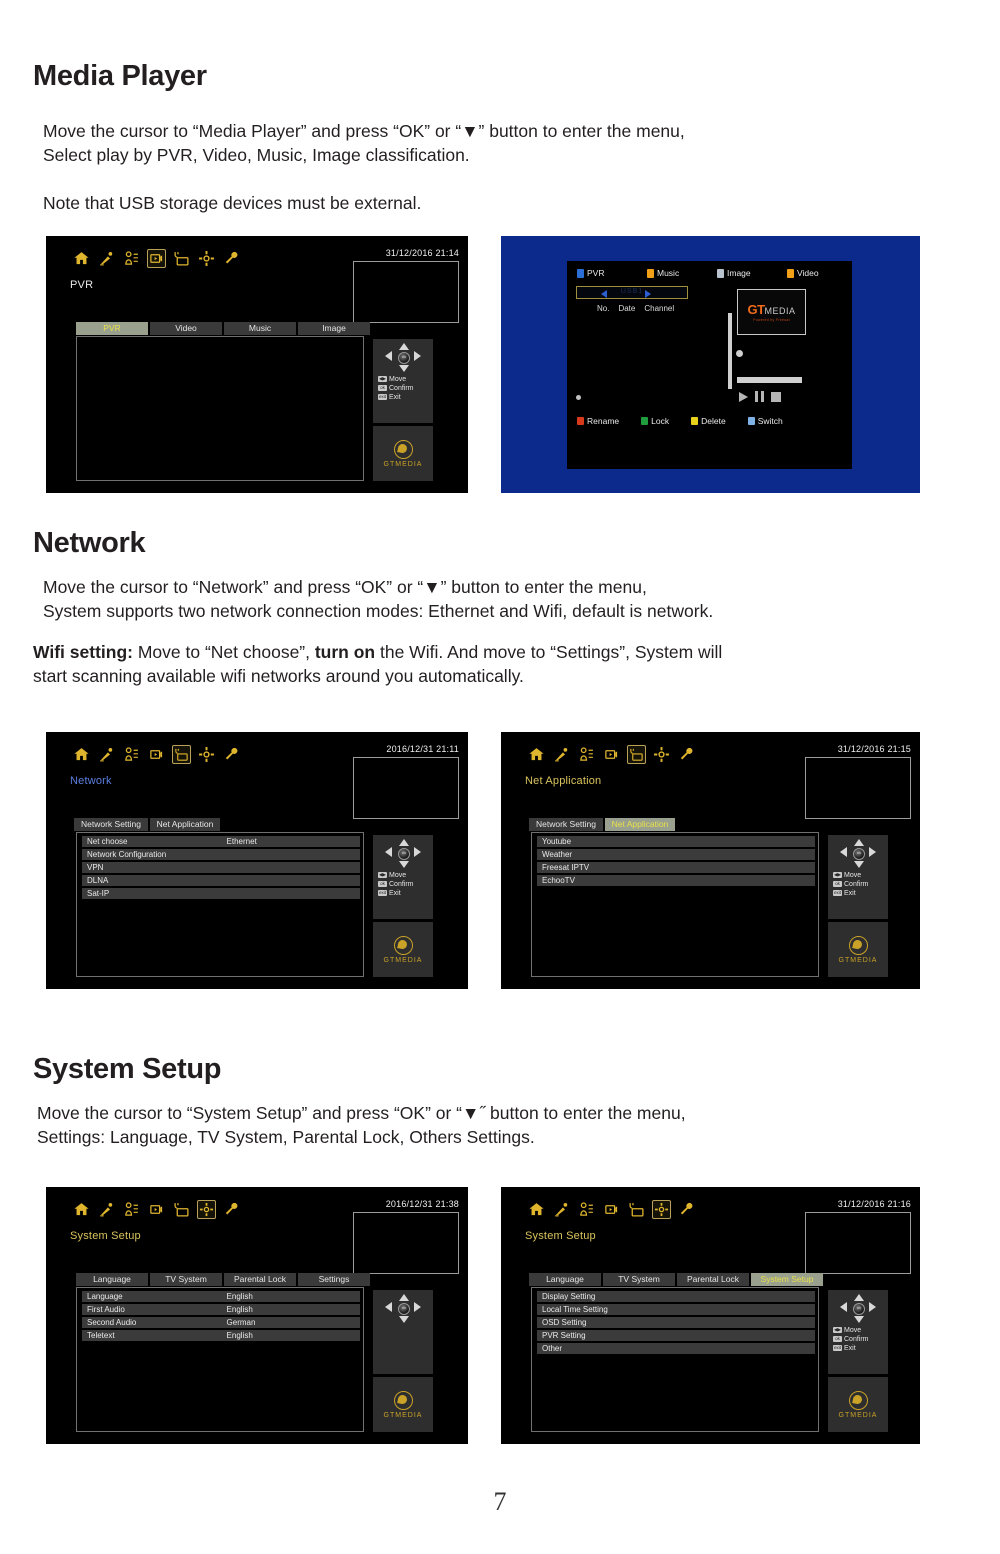  Describe the element at coordinates (655, 421) in the screenshot. I see `color-button-lock: Lock` at that location.